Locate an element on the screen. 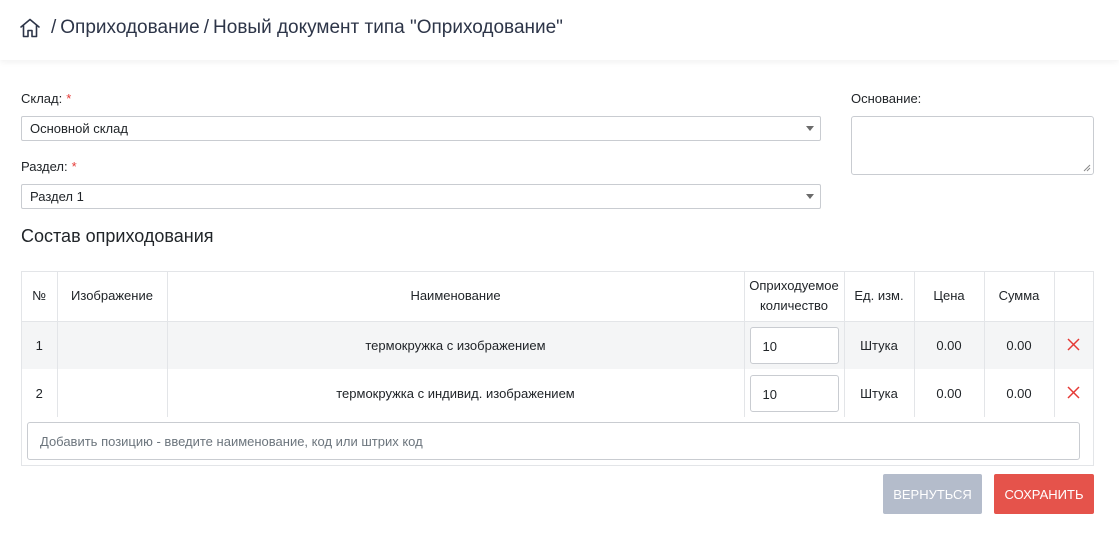  warehouse-select-value: Основной склад is located at coordinates (79, 128).